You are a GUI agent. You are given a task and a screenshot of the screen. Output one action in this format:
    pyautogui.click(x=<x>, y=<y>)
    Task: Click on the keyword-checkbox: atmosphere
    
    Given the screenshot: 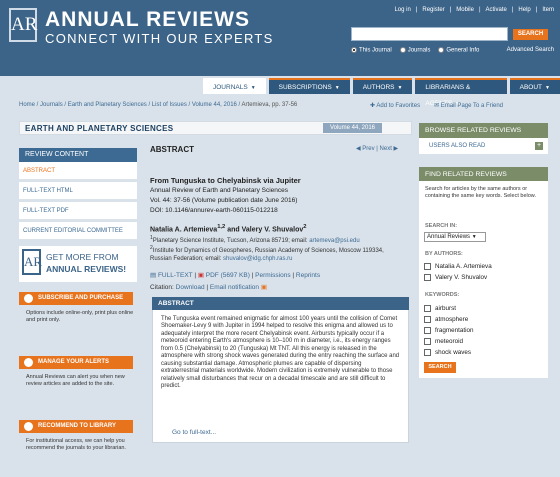 What is the action you would take?
    pyautogui.click(x=446, y=319)
    